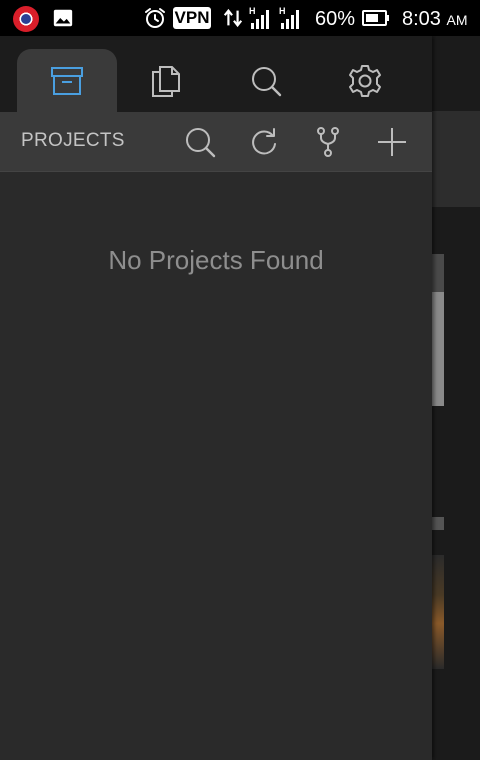 The height and width of the screenshot is (760, 480). I want to click on tab-settings, so click(365, 80).